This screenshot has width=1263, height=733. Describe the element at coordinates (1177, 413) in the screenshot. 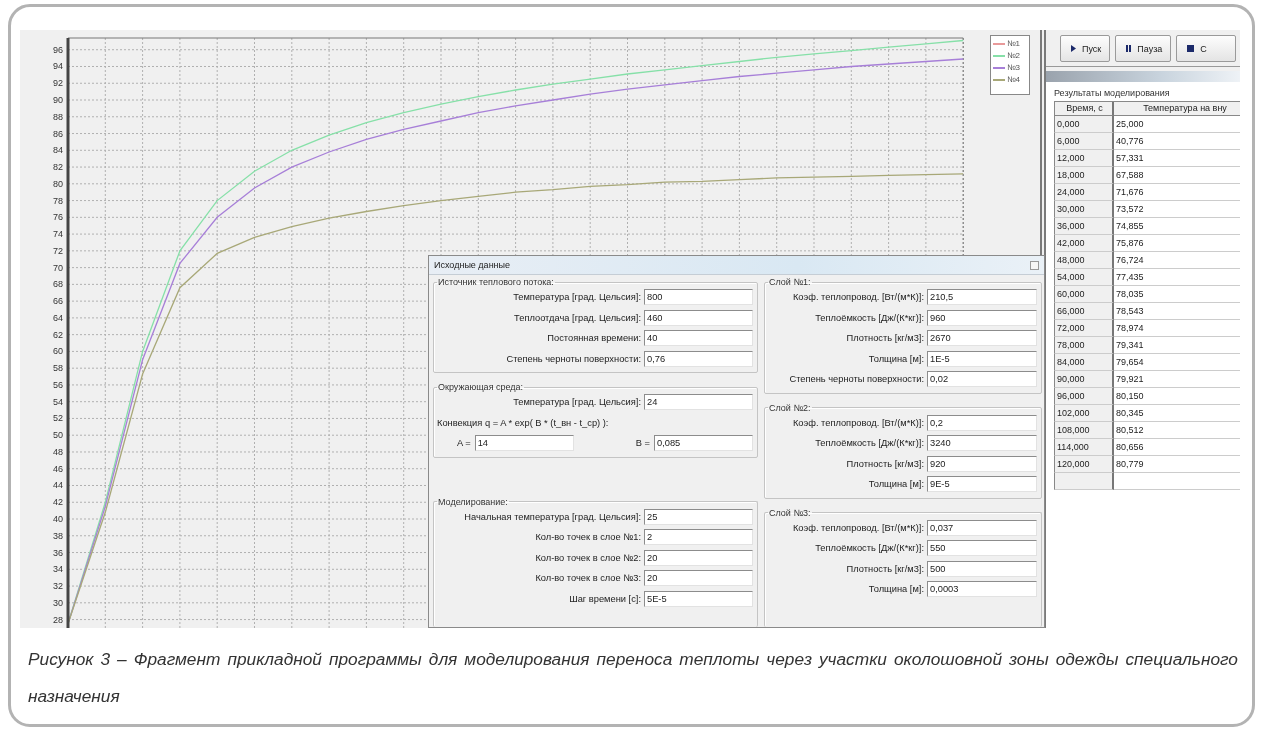

I see `table-cell: 80,345` at that location.